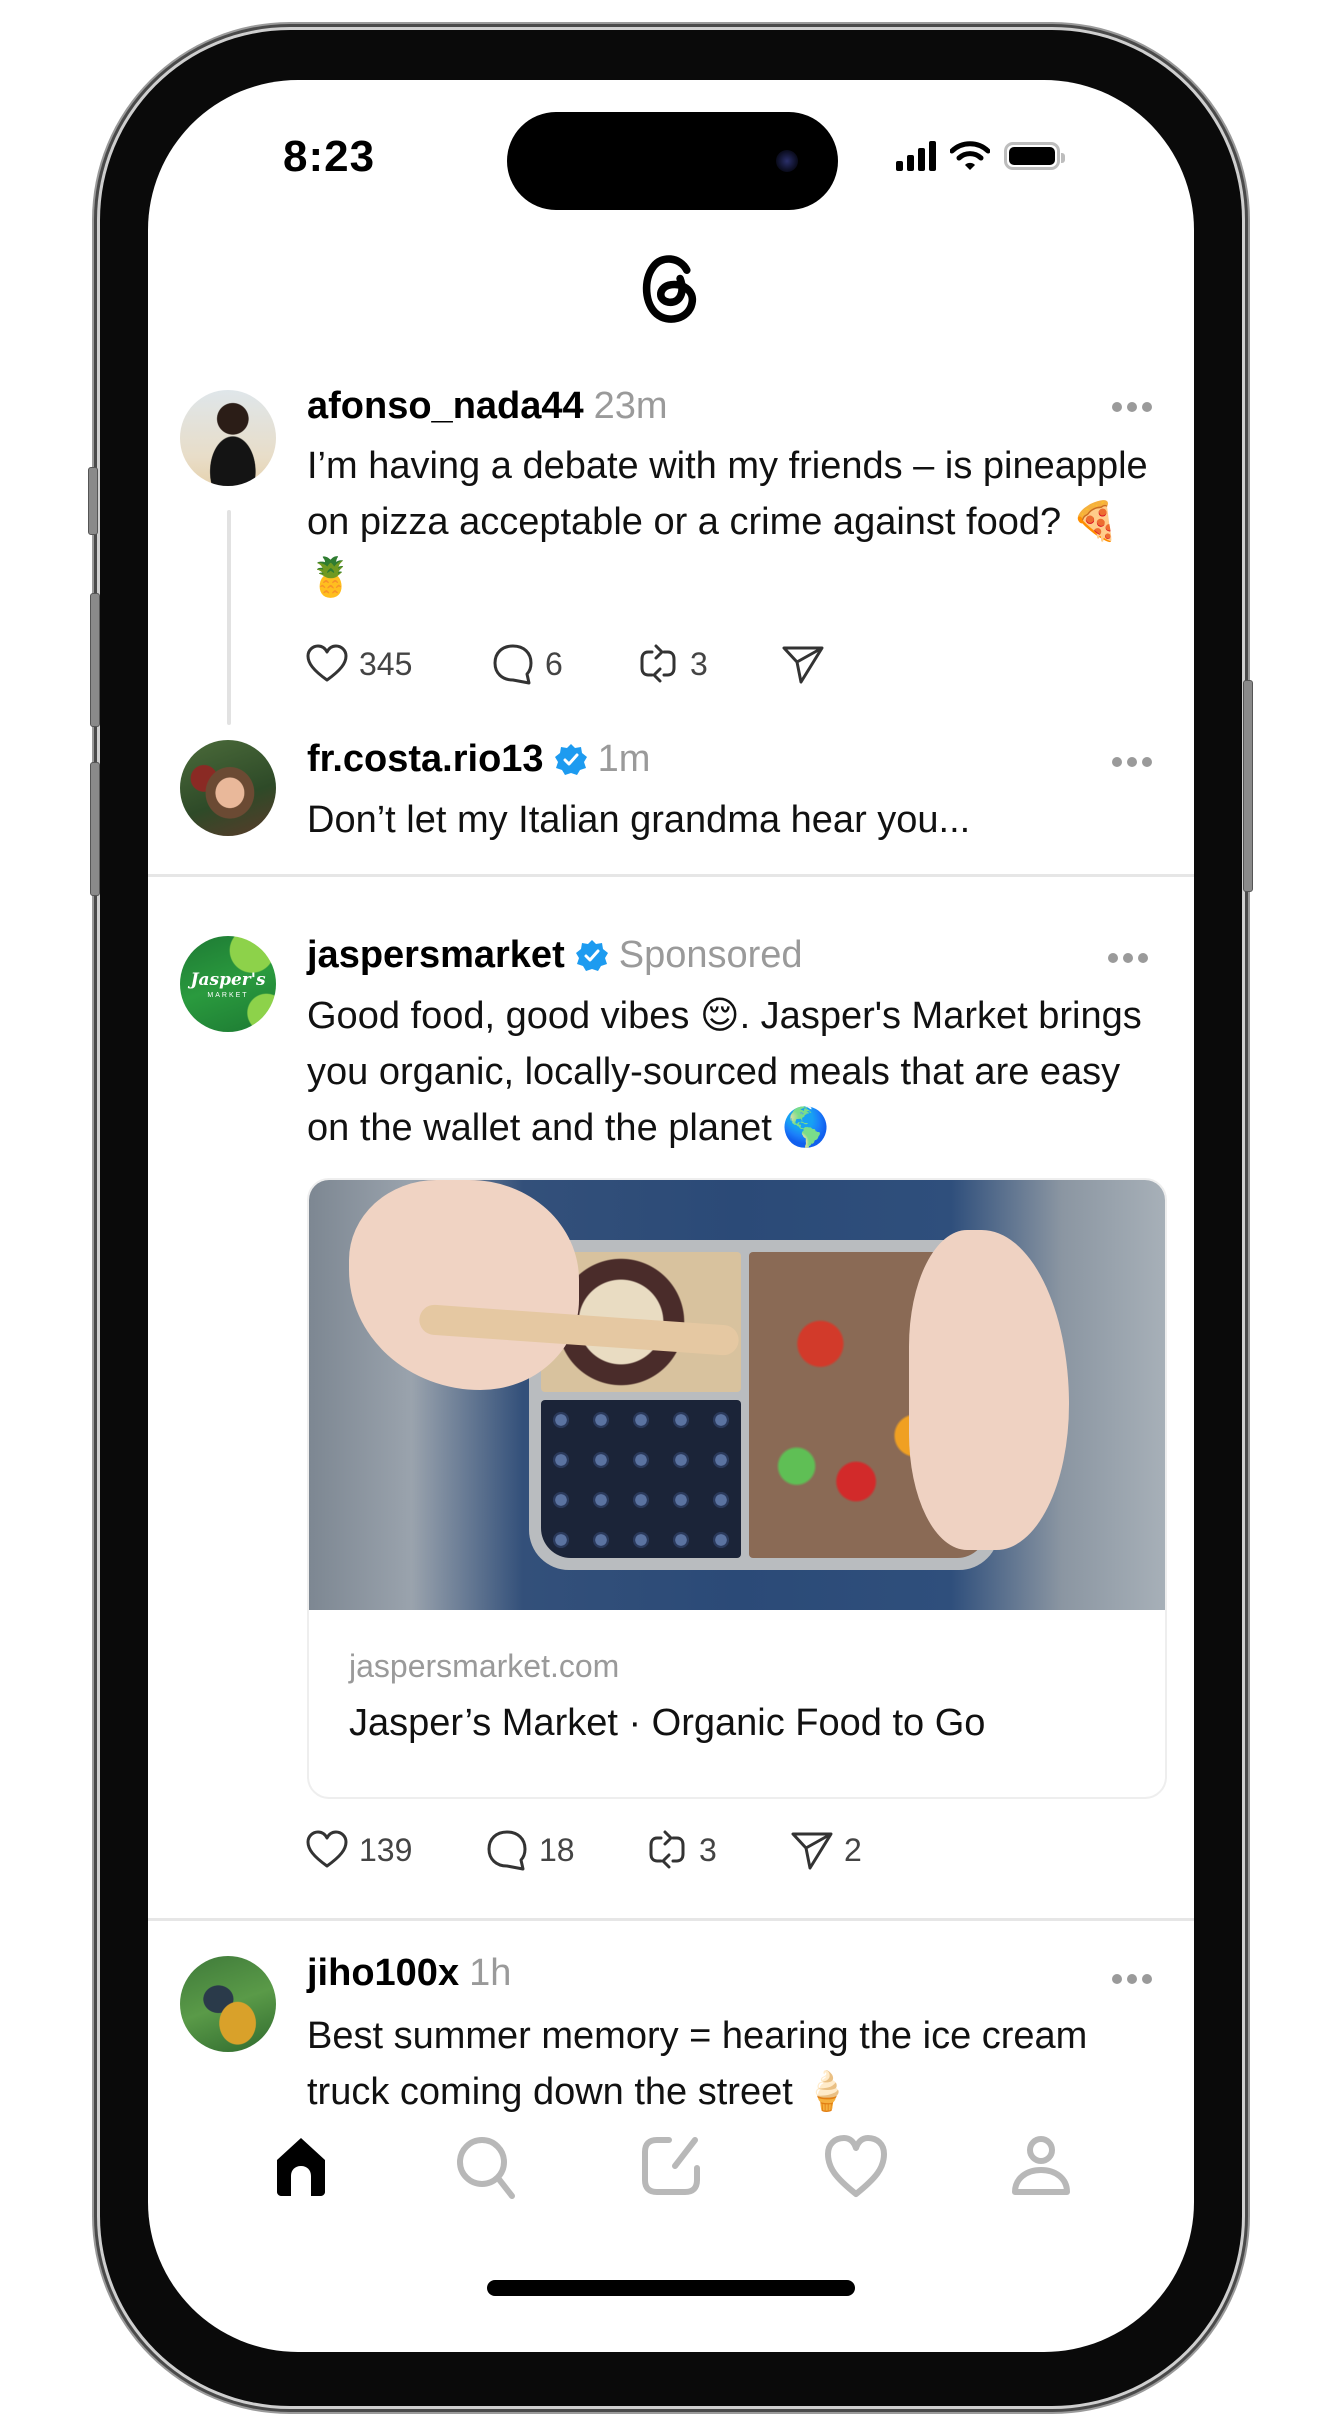 Image resolution: width=1339 pixels, height=2436 pixels. I want to click on wifi-icon, so click(970, 155).